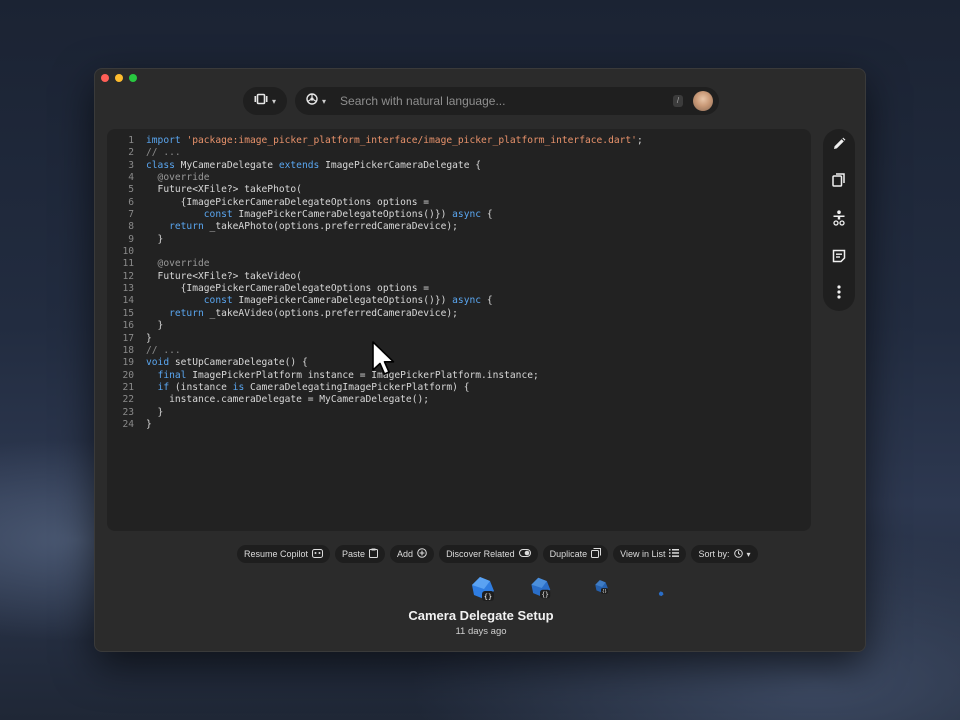  I want to click on copilot-icon, so click(318, 554).